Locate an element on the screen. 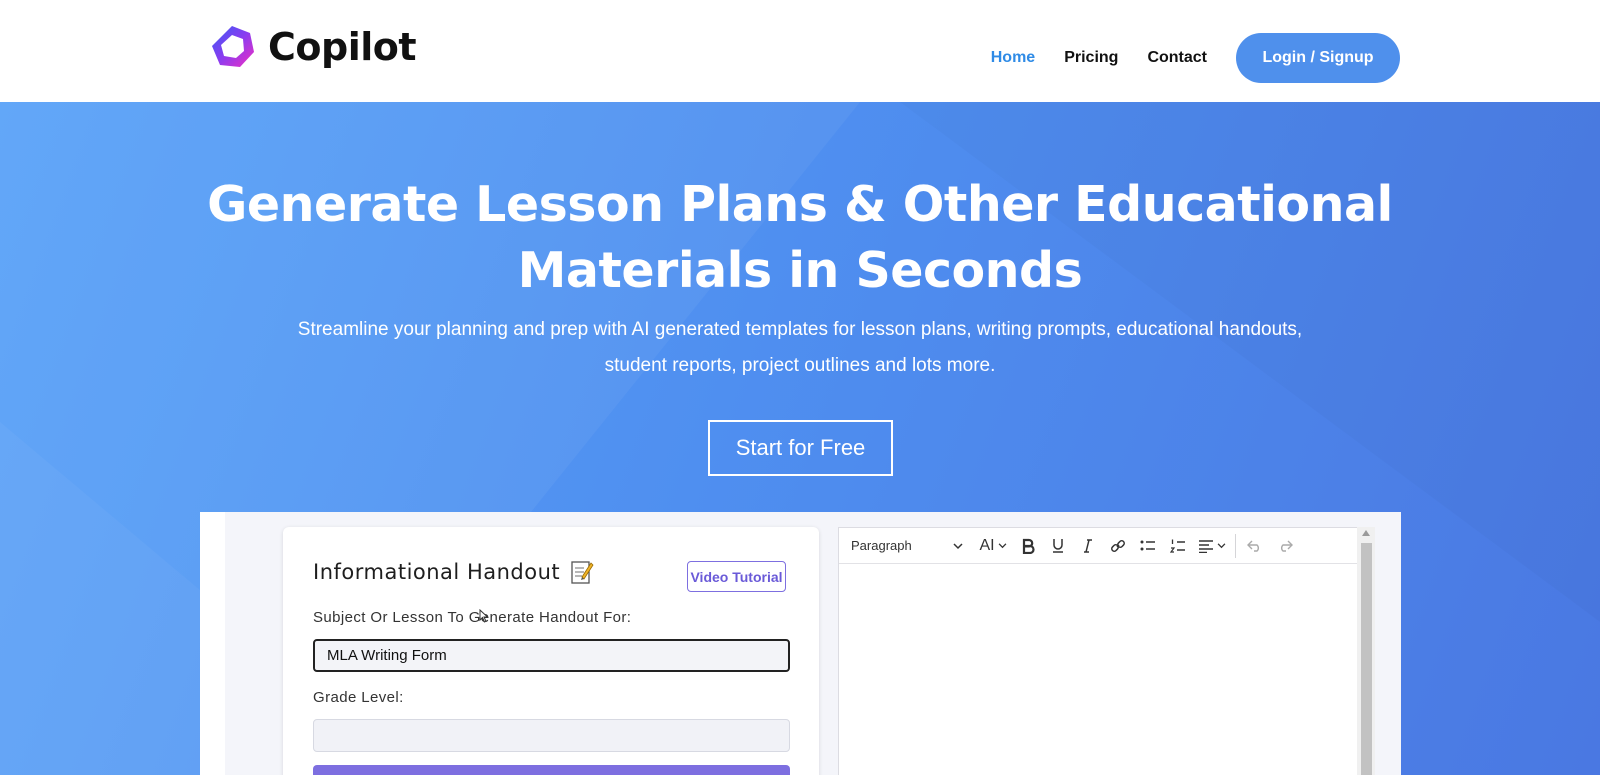 The height and width of the screenshot is (775, 1600). start-for-free-button: Start for Free is located at coordinates (800, 448).